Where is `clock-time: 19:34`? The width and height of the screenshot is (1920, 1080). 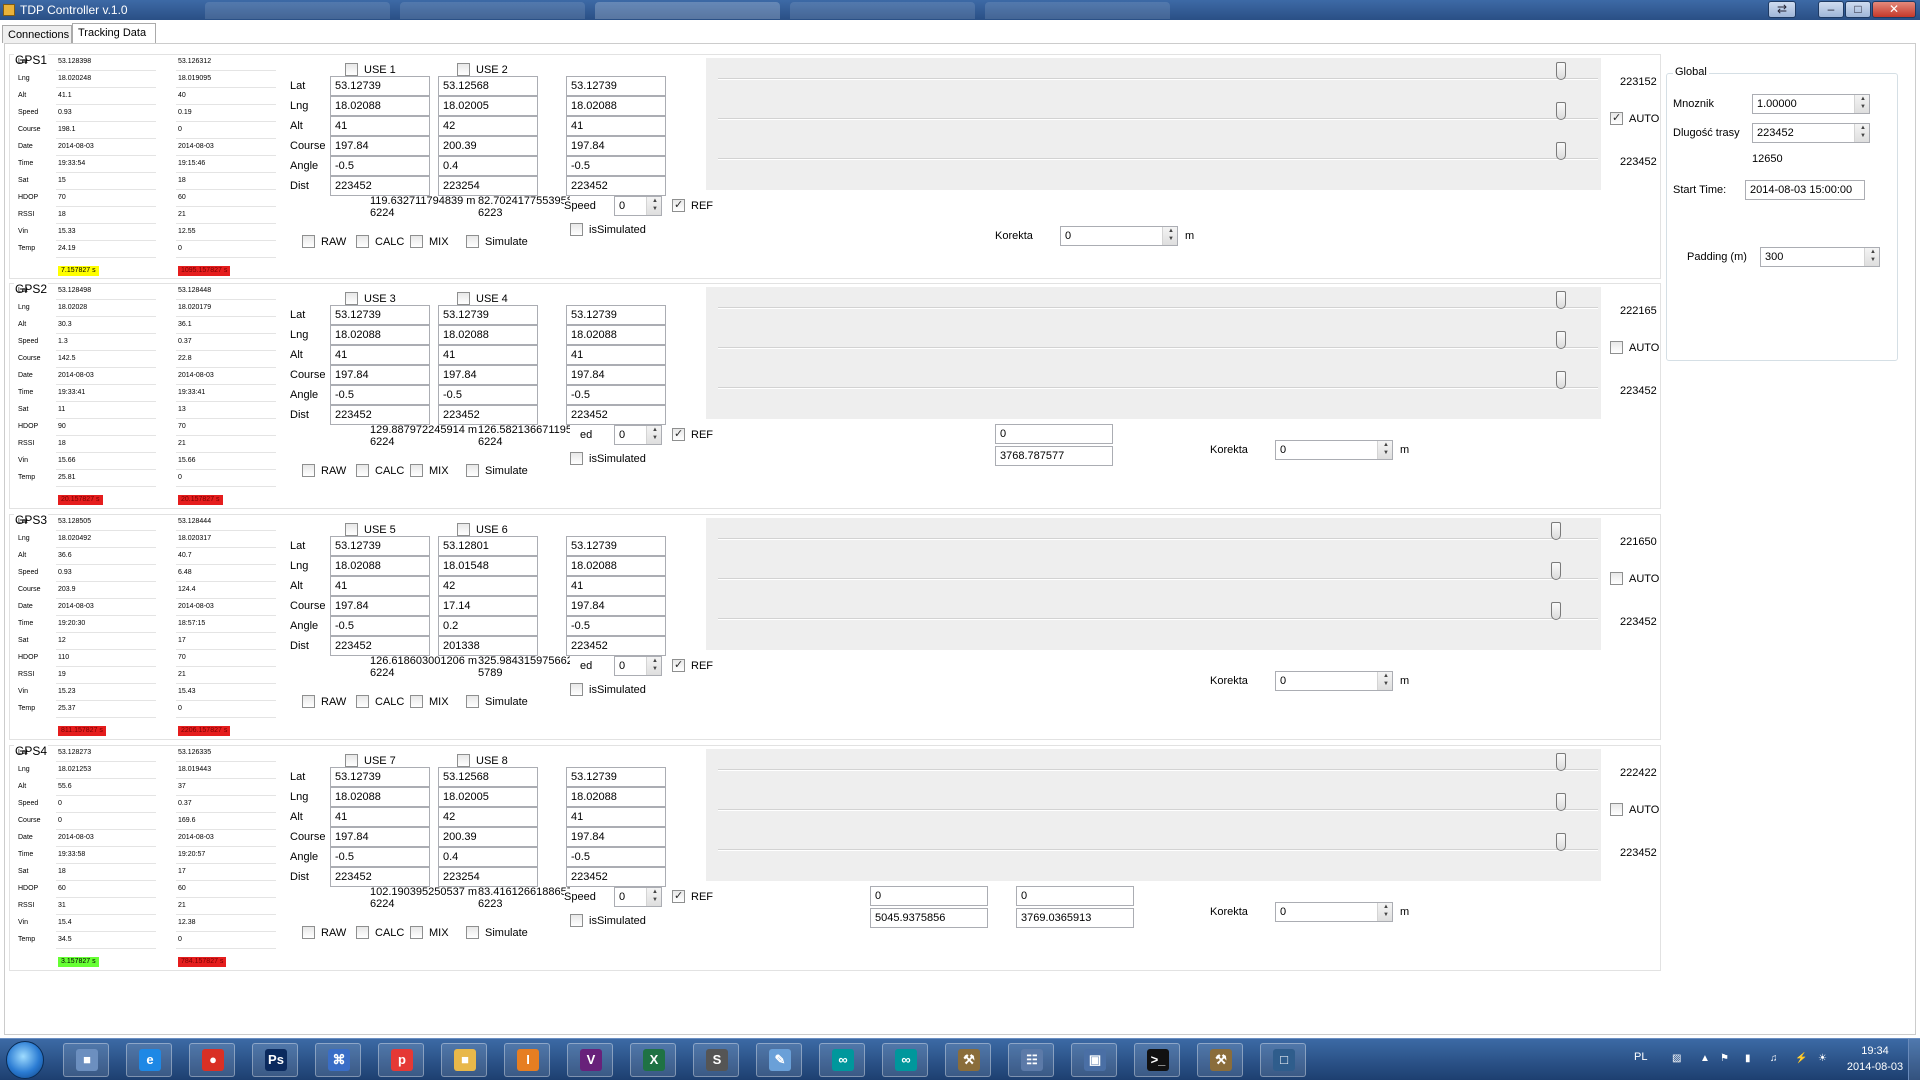
clock-time: 19:34 is located at coordinates (1875, 1051).